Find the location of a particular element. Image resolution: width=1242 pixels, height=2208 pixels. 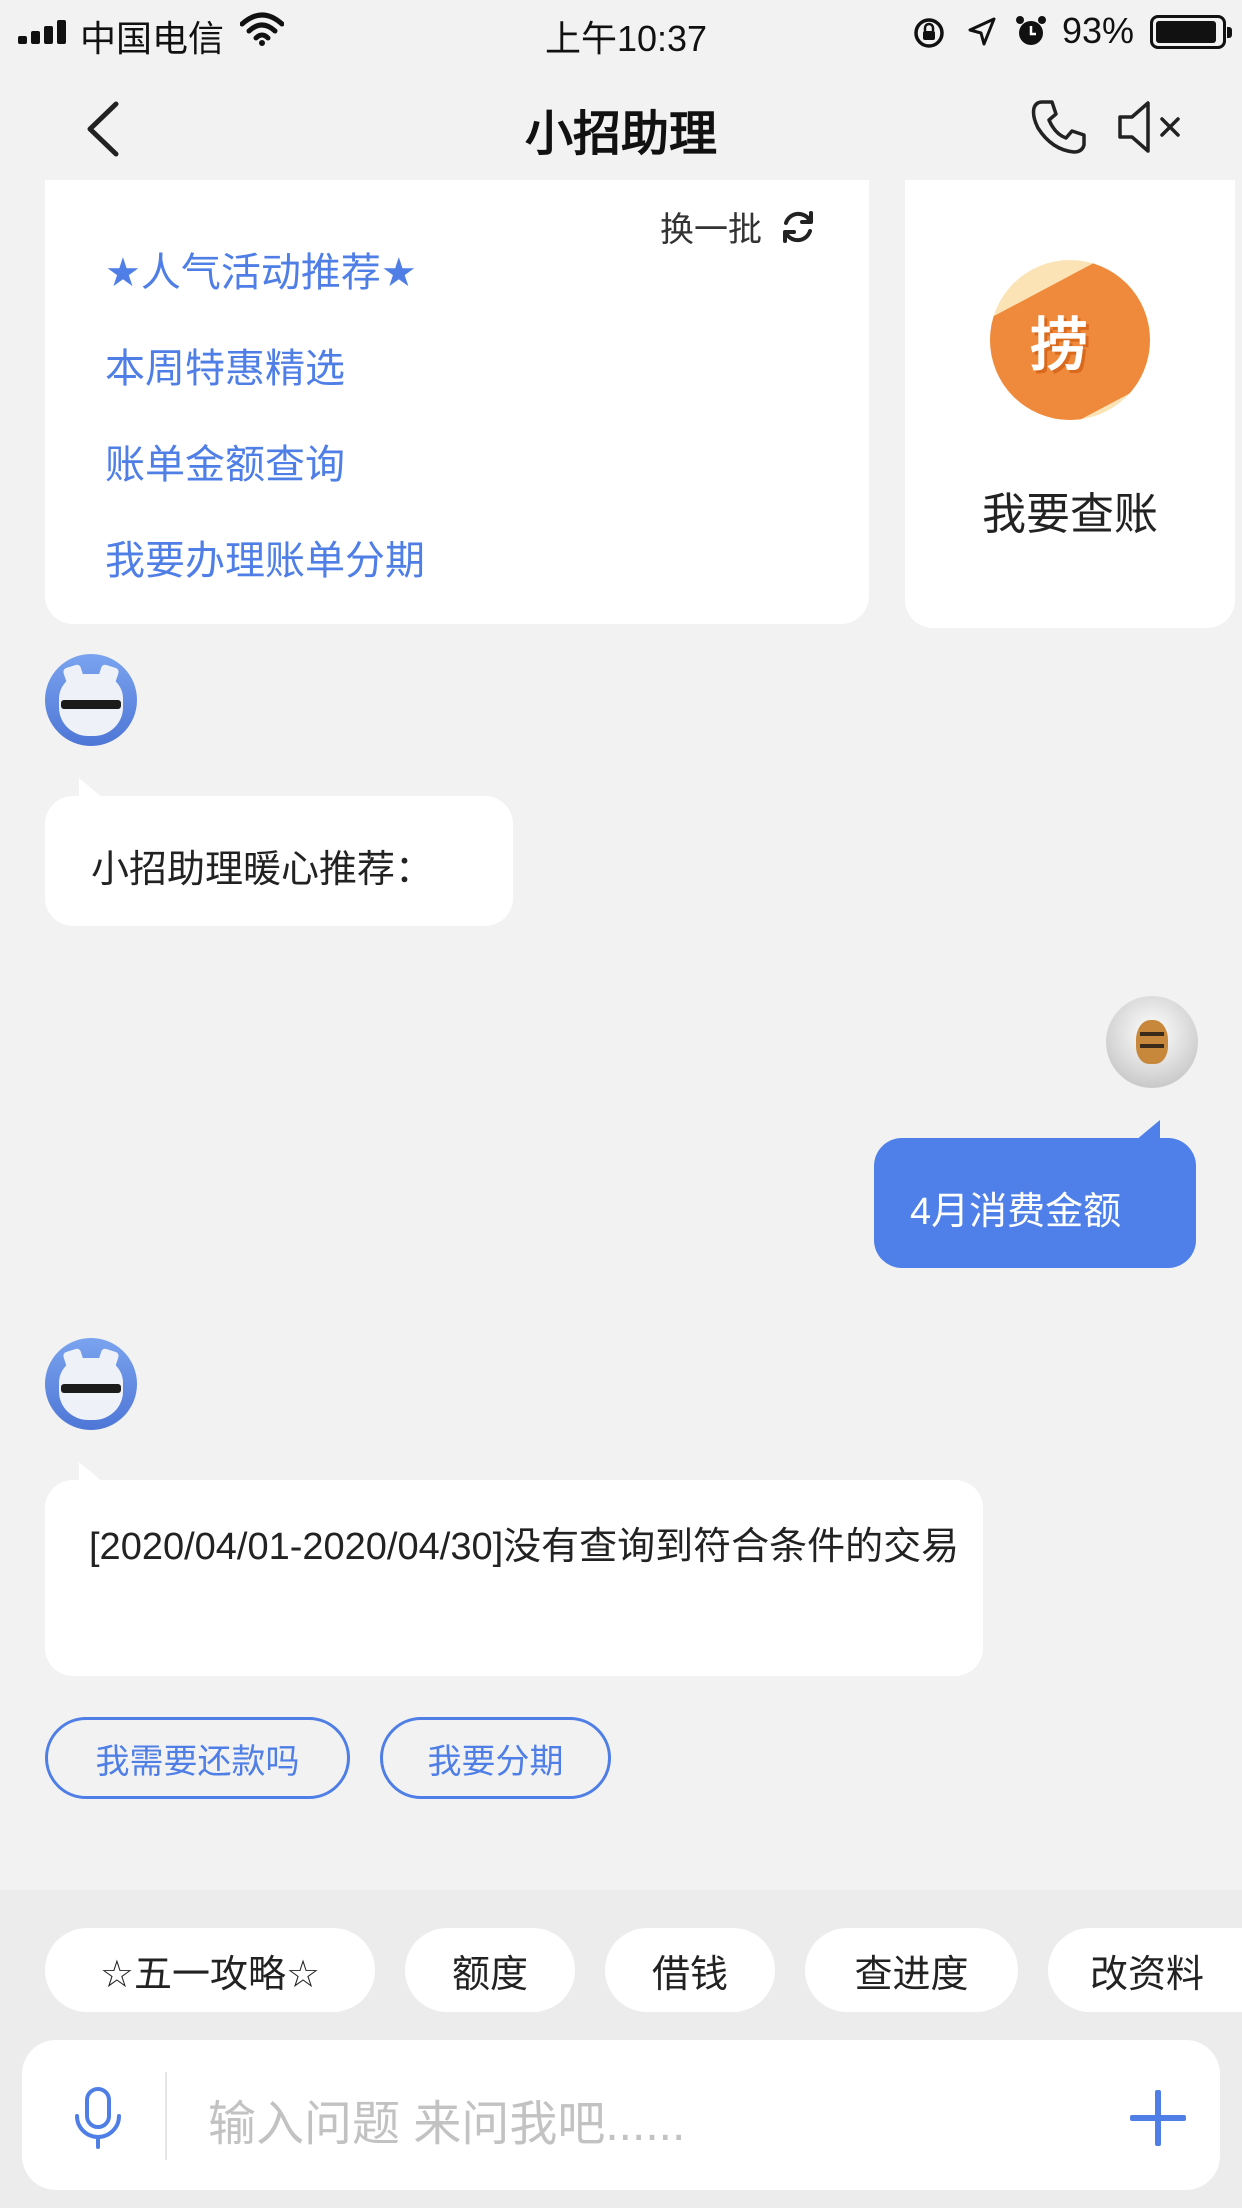

quick-action-check-progress: 查进度 is located at coordinates (911, 1970).